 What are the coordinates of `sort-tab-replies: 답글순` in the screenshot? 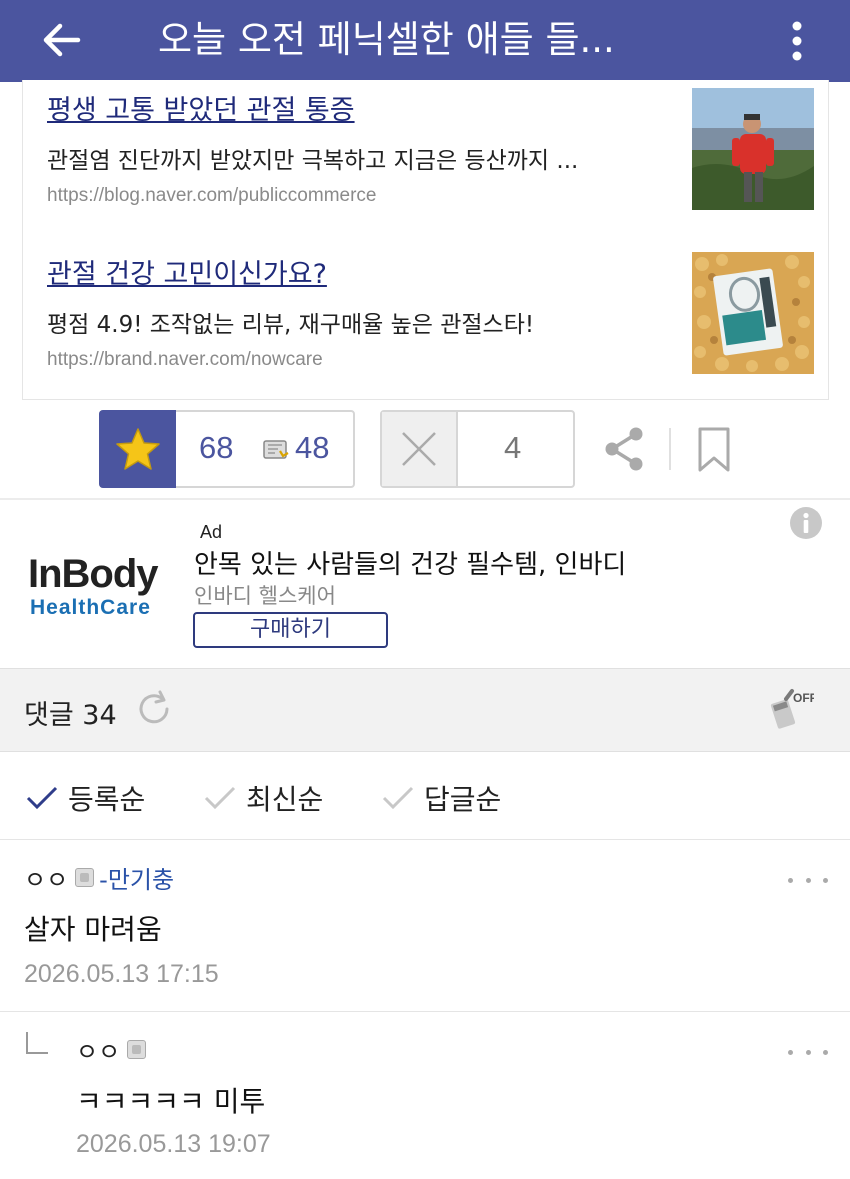 It's located at (441, 798).